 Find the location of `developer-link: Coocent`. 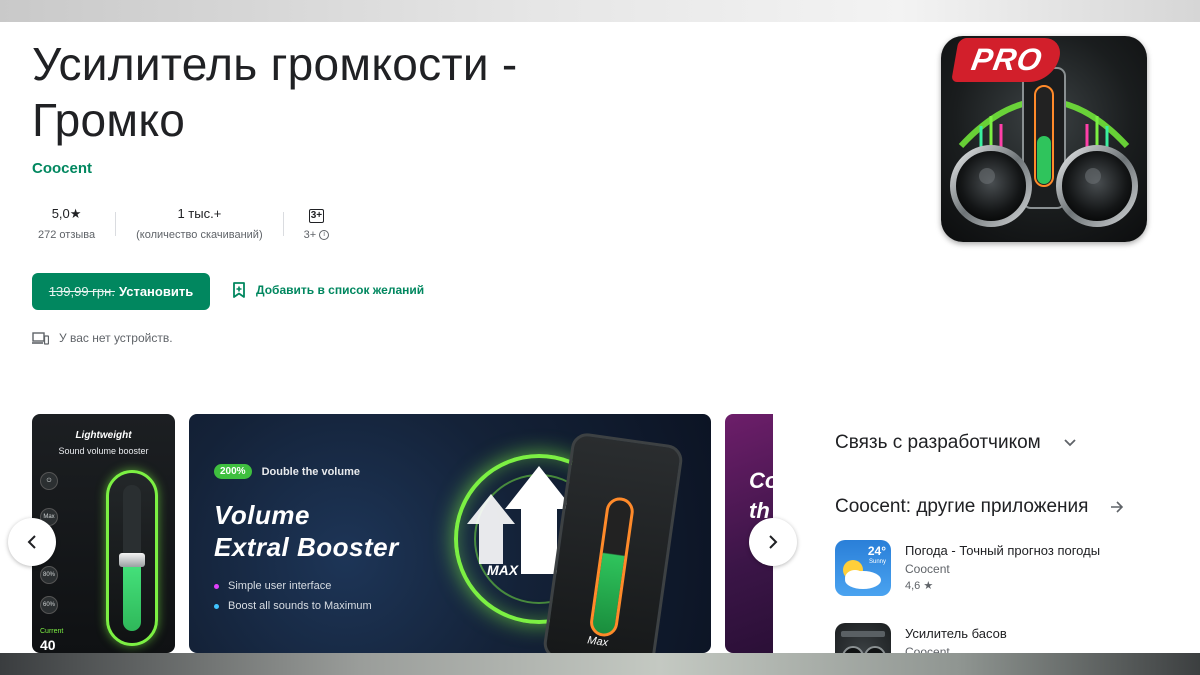

developer-link: Coocent is located at coordinates (62, 168).